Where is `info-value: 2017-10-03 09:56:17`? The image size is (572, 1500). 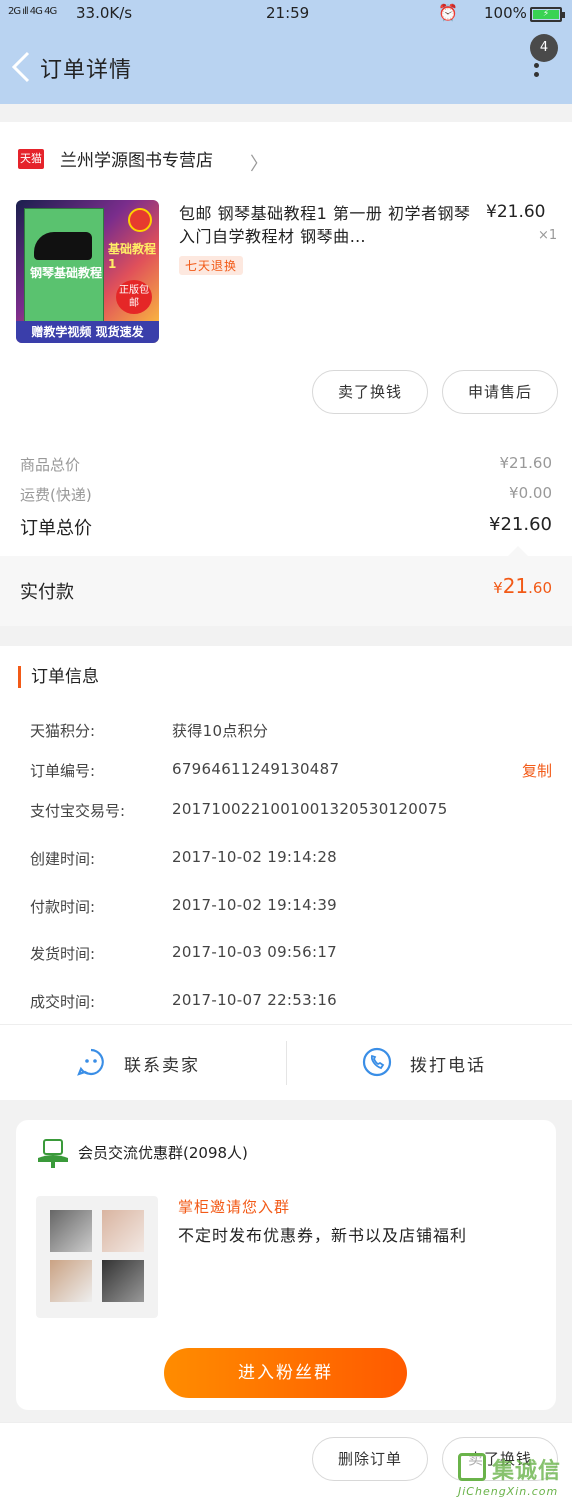 info-value: 2017-10-03 09:56:17 is located at coordinates (255, 952).